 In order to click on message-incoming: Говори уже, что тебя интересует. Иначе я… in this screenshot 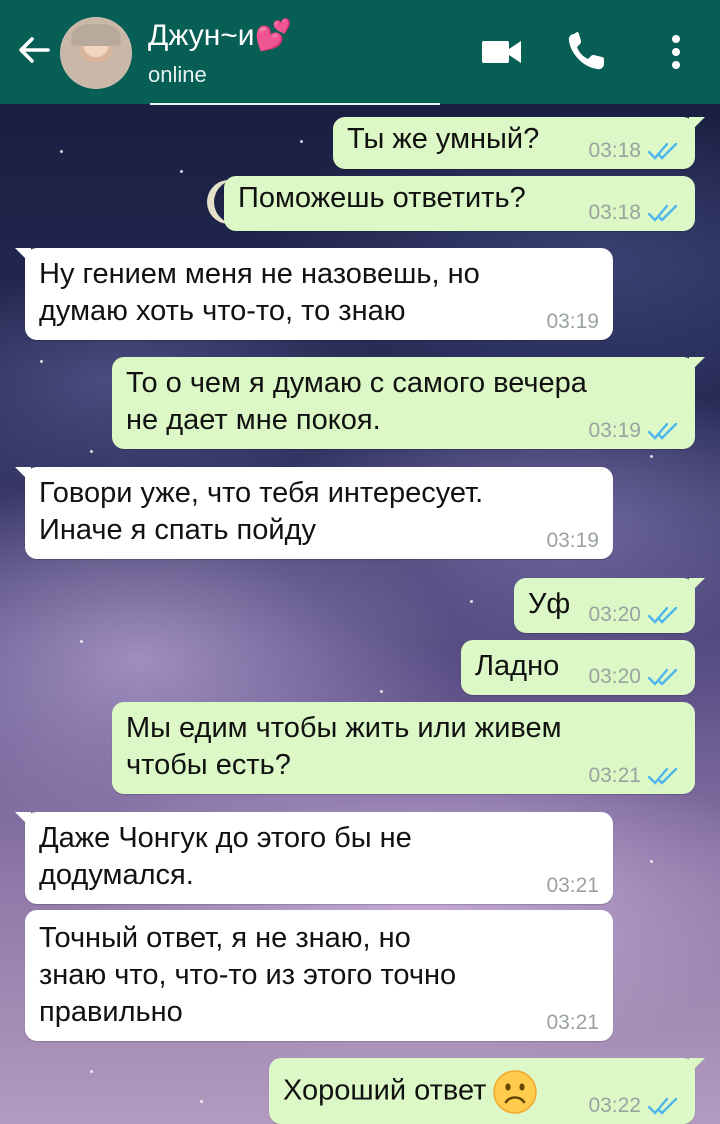, I will do `click(314, 513)`.